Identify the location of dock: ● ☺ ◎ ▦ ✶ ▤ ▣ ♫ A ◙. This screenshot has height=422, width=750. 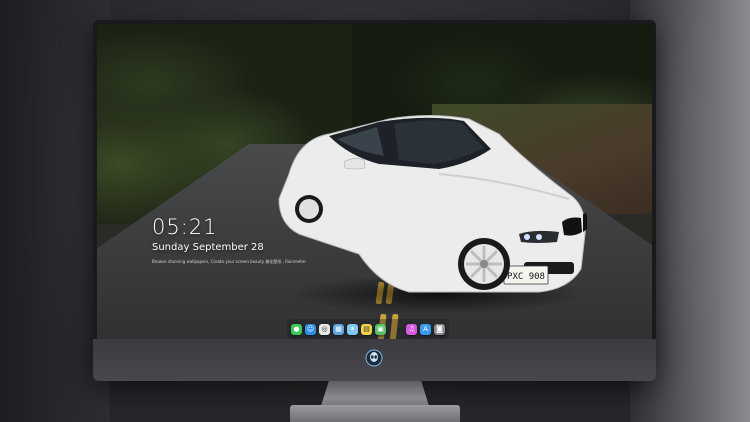
(368, 329).